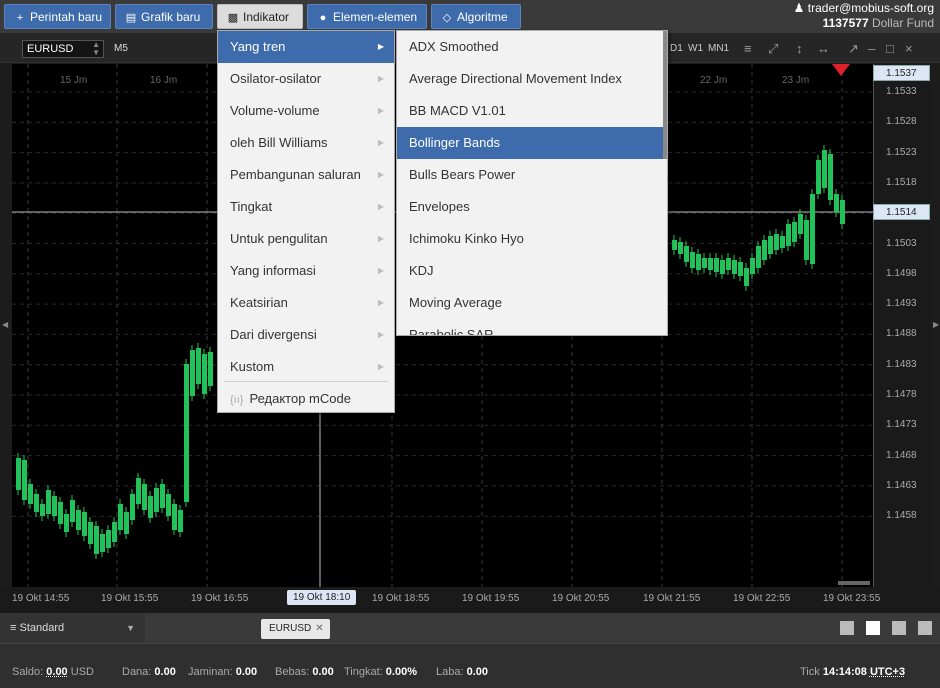 The height and width of the screenshot is (688, 940). Describe the element at coordinates (873, 628) in the screenshot. I see `layout-grid-icon` at that location.